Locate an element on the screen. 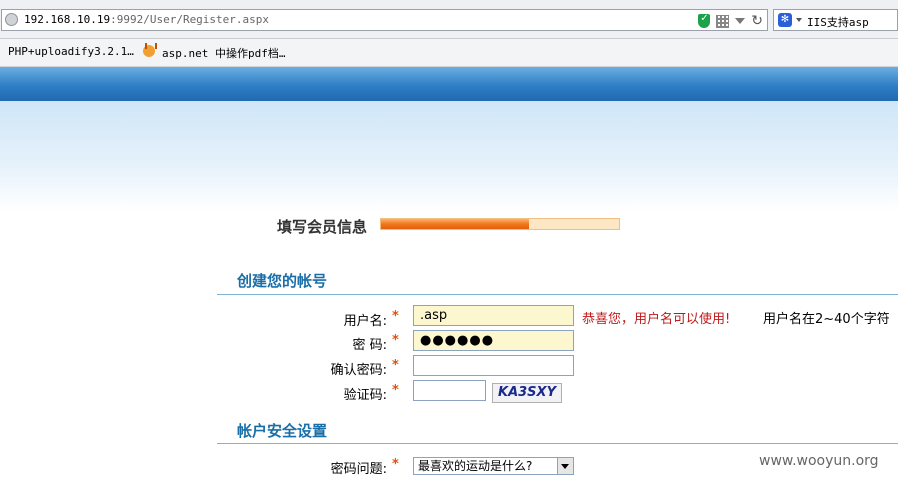 Image resolution: width=898 pixels, height=477 pixels. search-text: IIS支持asp is located at coordinates (838, 22).